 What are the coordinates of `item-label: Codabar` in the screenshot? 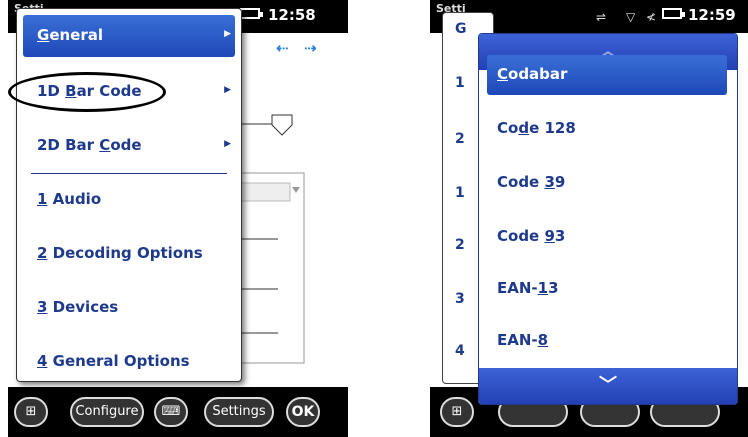 It's located at (532, 74).